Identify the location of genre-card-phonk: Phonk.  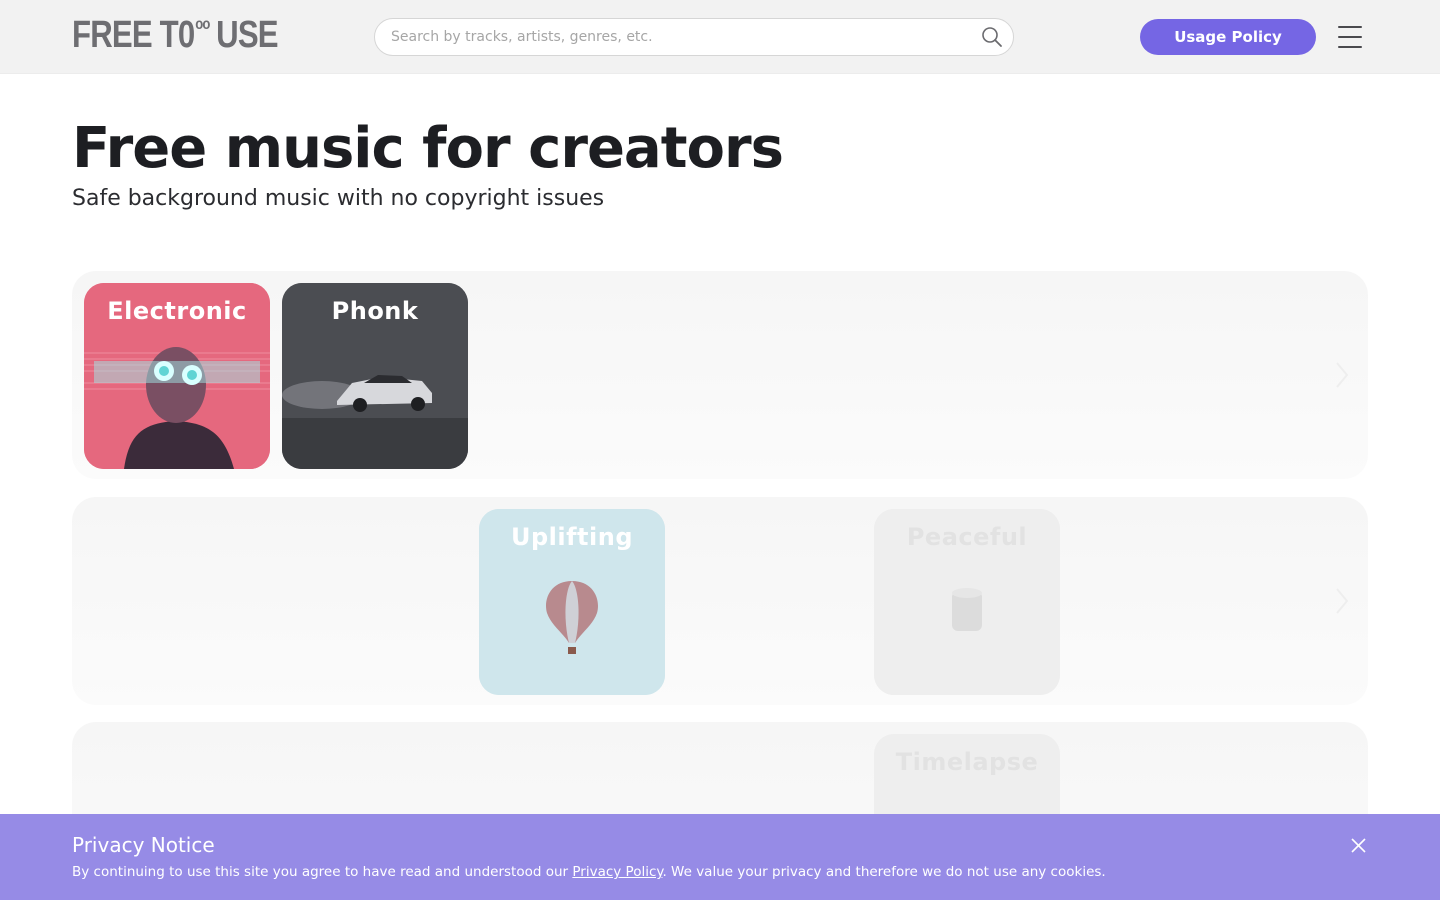
(375, 376).